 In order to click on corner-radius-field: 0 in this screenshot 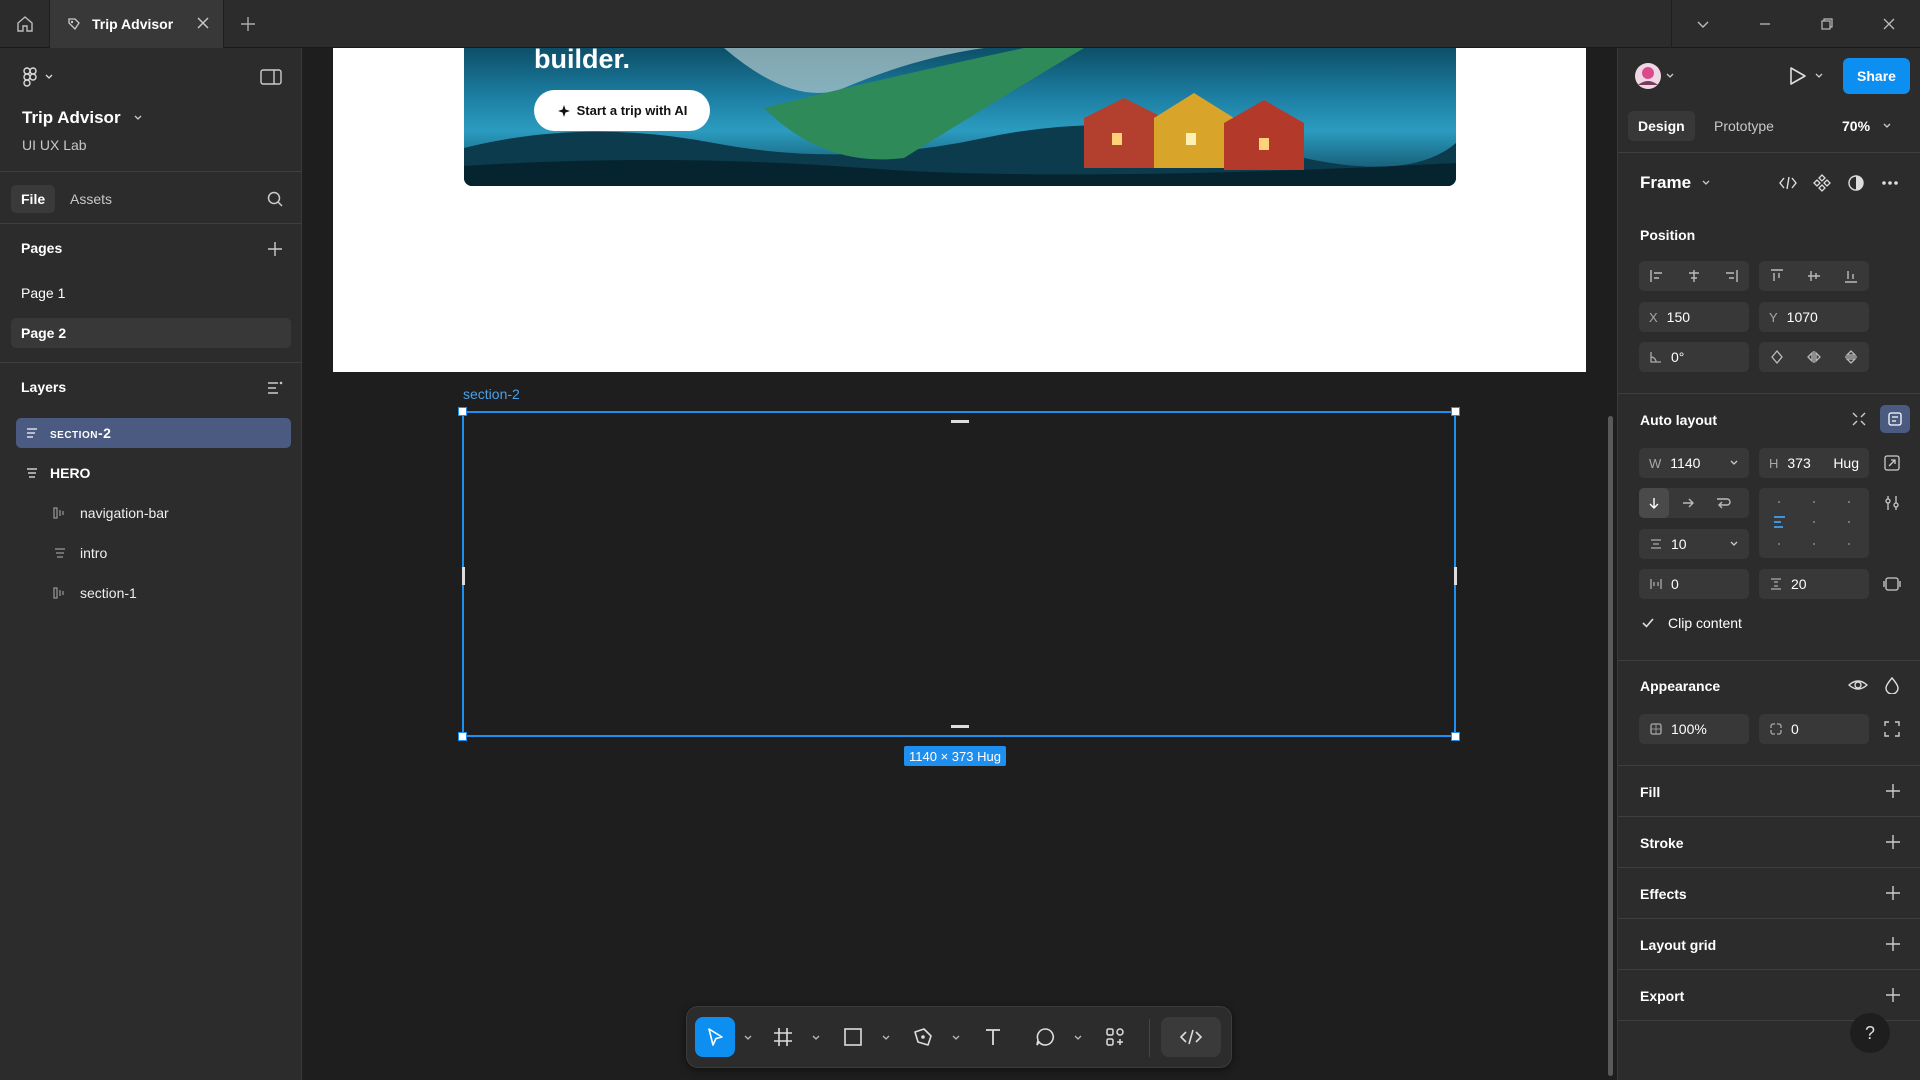, I will do `click(1814, 729)`.